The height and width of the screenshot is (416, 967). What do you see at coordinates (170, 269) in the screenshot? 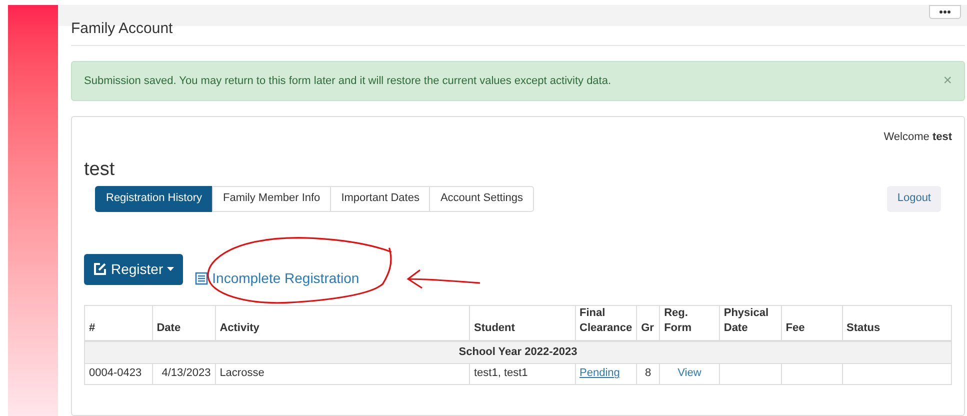
I see `caret-icon` at bounding box center [170, 269].